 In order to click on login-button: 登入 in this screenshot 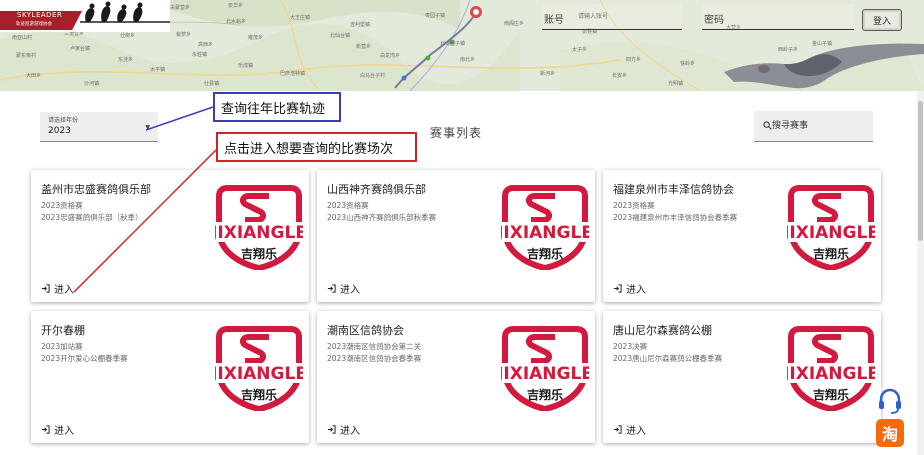, I will do `click(882, 20)`.